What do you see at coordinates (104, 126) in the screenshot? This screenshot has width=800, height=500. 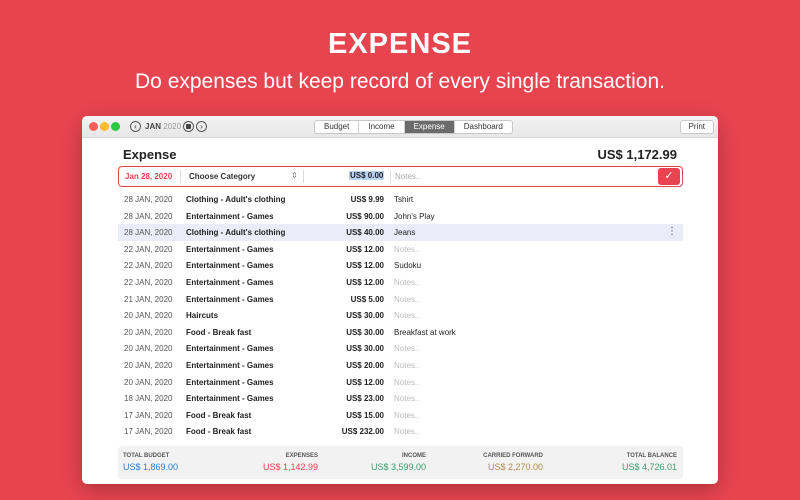 I see `minimize-window-button` at bounding box center [104, 126].